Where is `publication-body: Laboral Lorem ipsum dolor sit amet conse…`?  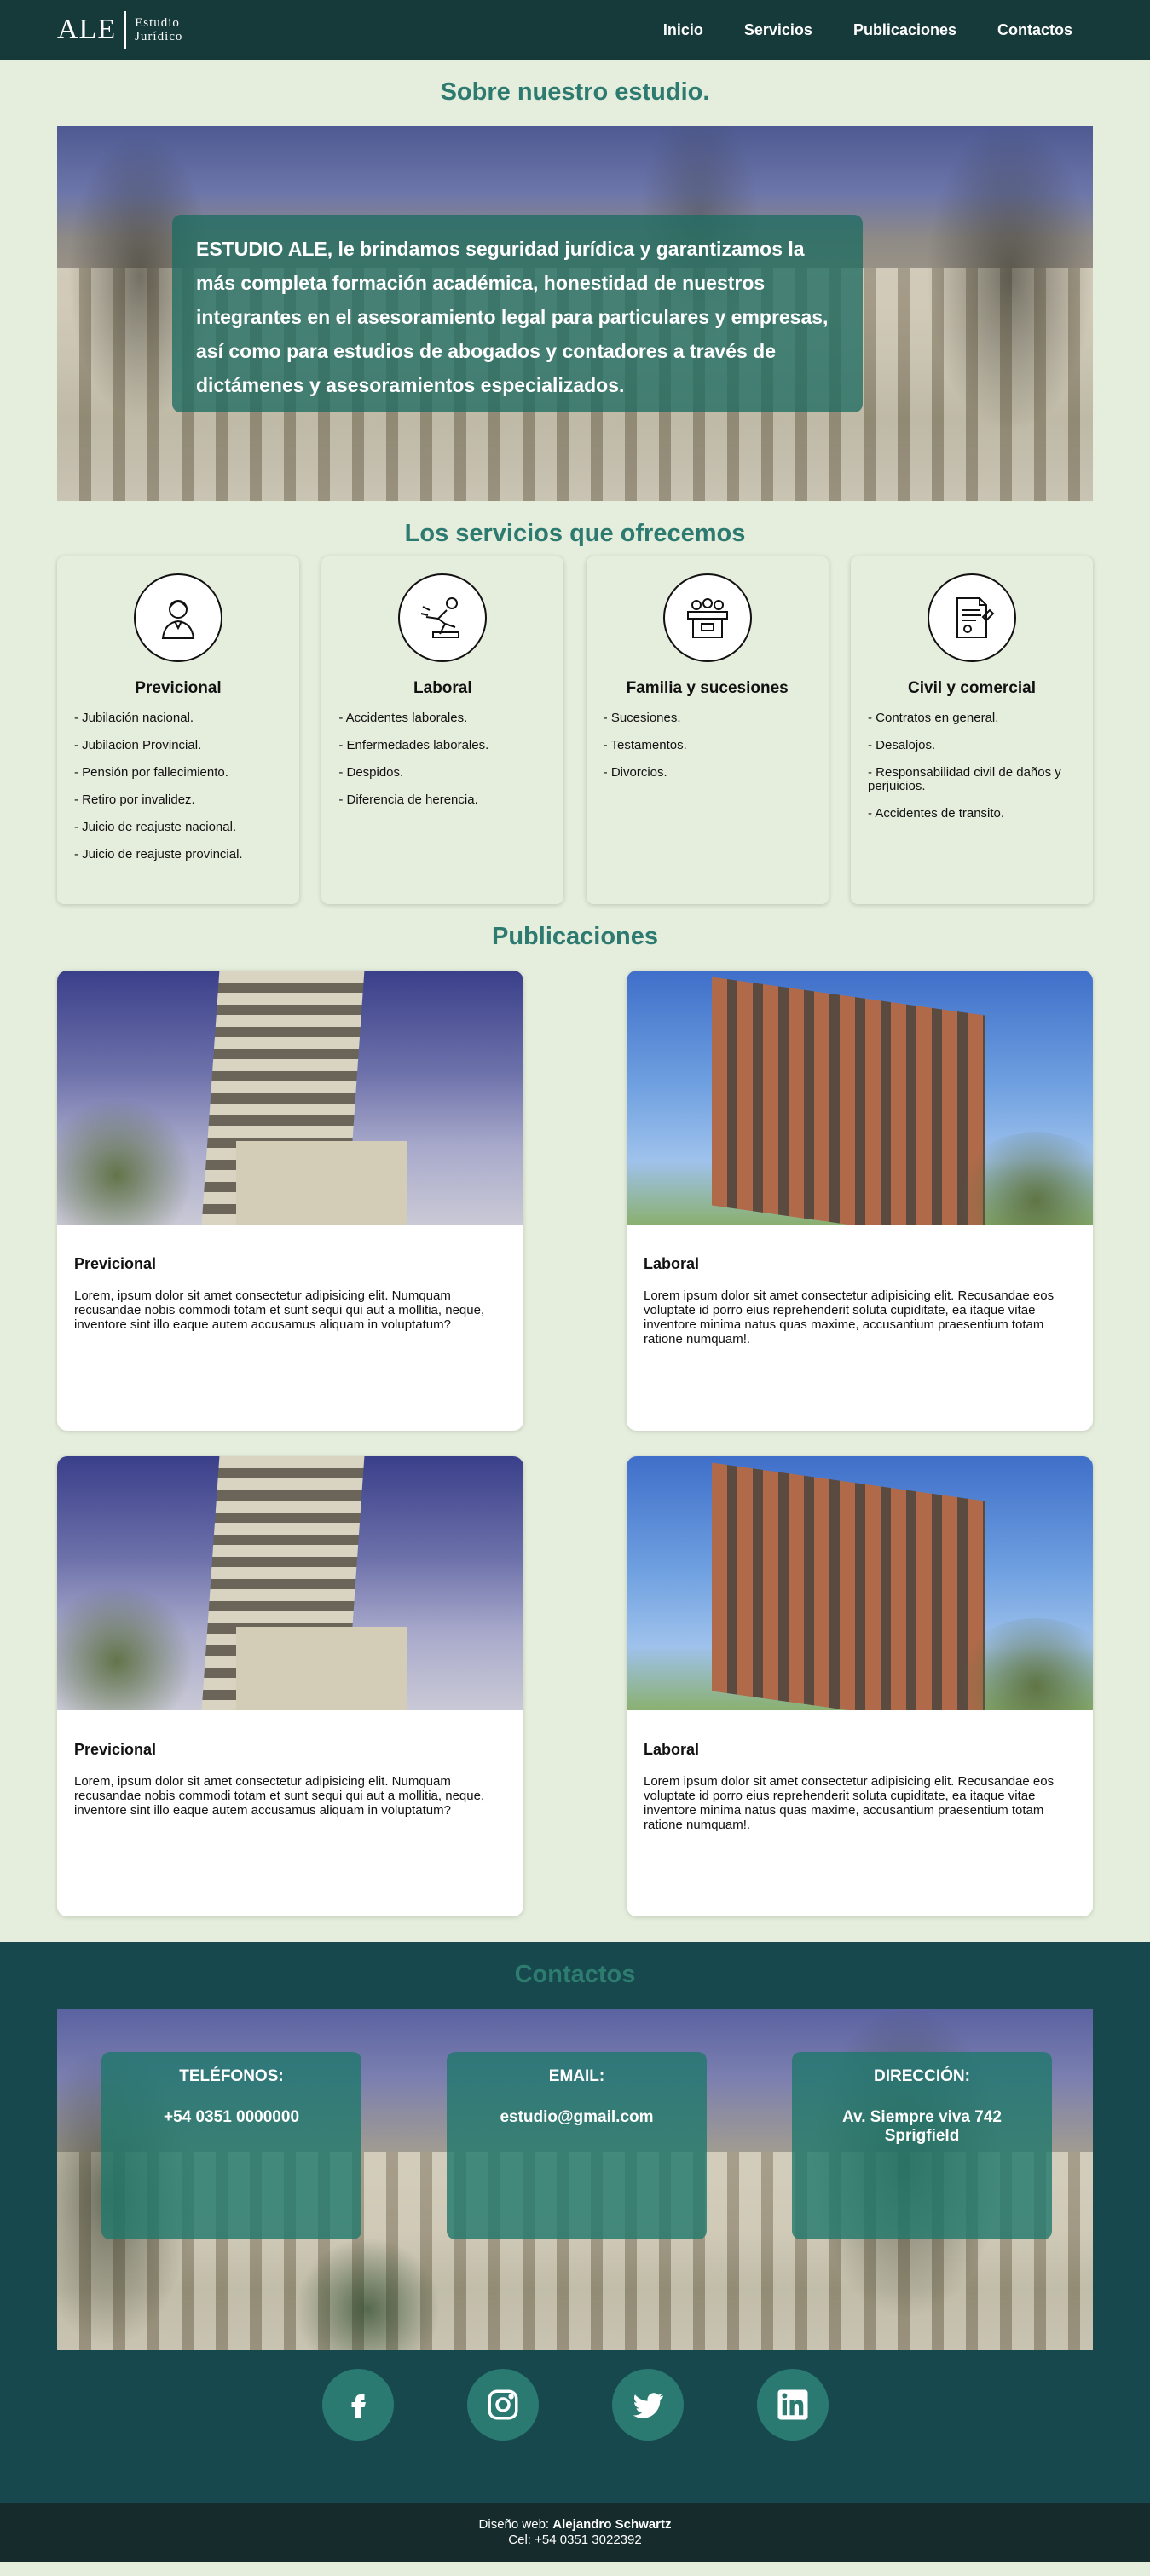
publication-body: Laboral Lorem ipsum dolor sit amet conse… is located at coordinates (860, 1294).